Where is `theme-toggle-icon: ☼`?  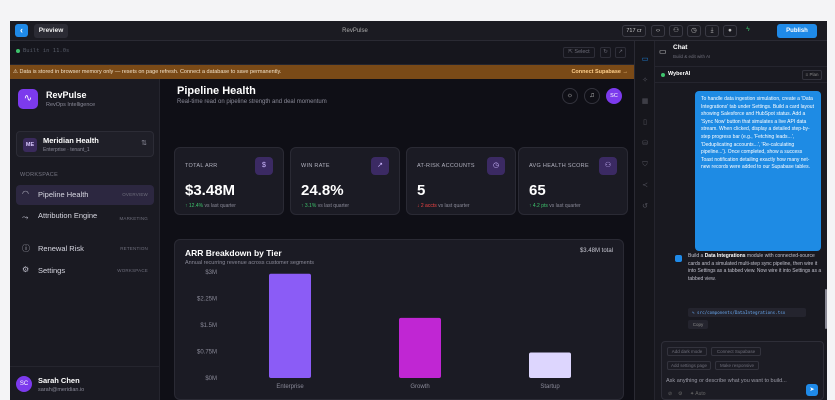 theme-toggle-icon: ☼ is located at coordinates (570, 96).